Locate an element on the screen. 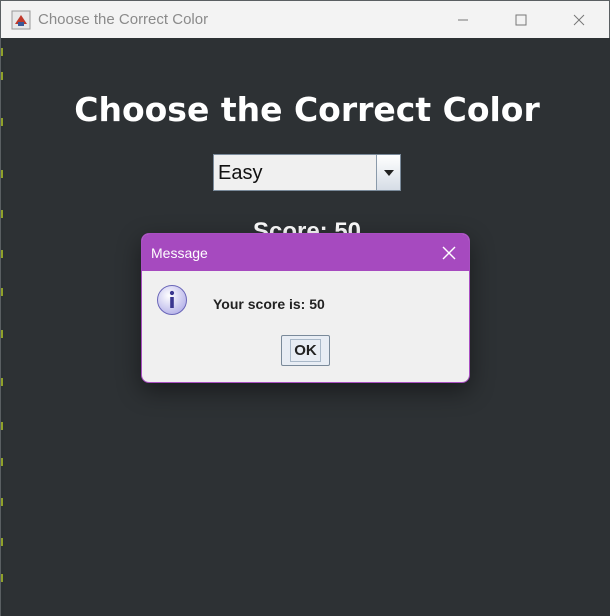 This screenshot has width=610, height=616. window-title: Choose the Correct Color is located at coordinates (123, 19).